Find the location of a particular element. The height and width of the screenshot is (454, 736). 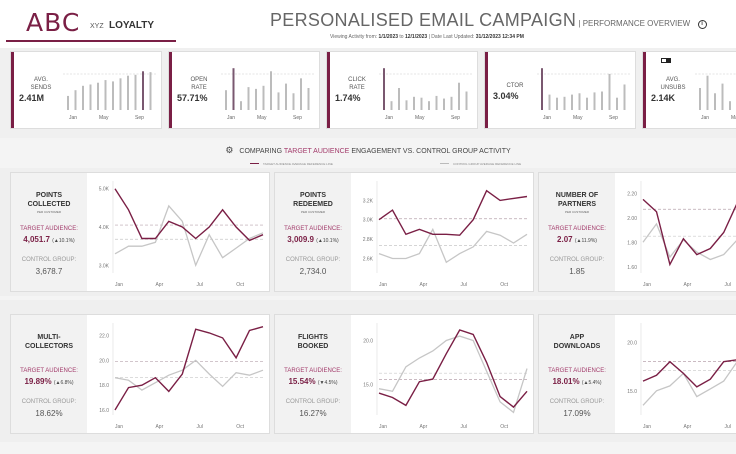

kpi-label: SENDS is located at coordinates (41, 88).